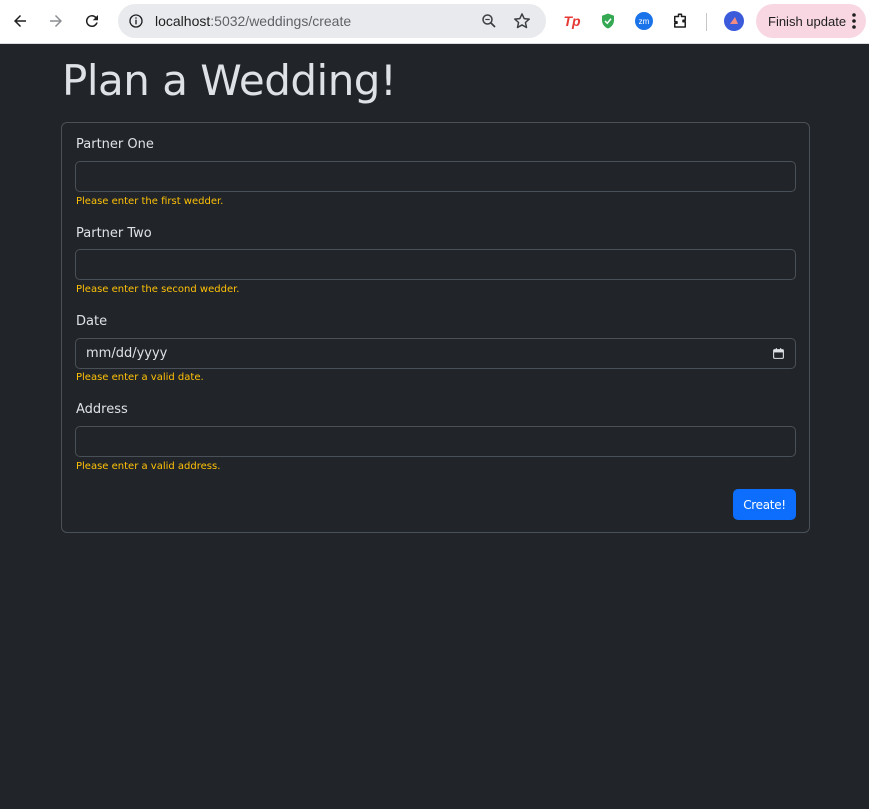 The height and width of the screenshot is (809, 869). I want to click on url-host: localhost, so click(183, 21).